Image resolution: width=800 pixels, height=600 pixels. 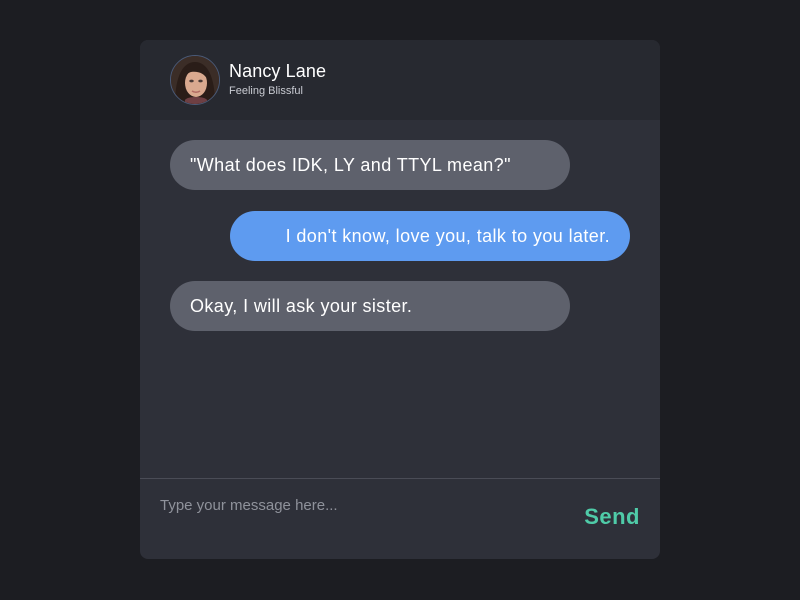 I want to click on user-photo-icon, so click(x=195, y=80).